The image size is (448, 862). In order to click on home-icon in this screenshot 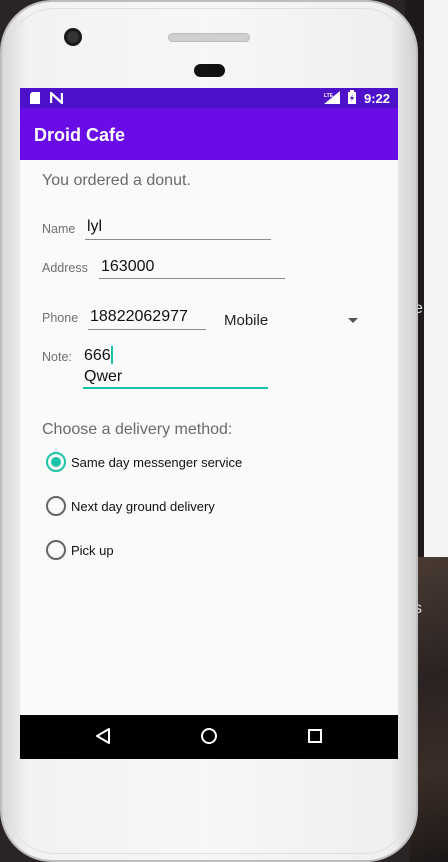, I will do `click(209, 738)`.